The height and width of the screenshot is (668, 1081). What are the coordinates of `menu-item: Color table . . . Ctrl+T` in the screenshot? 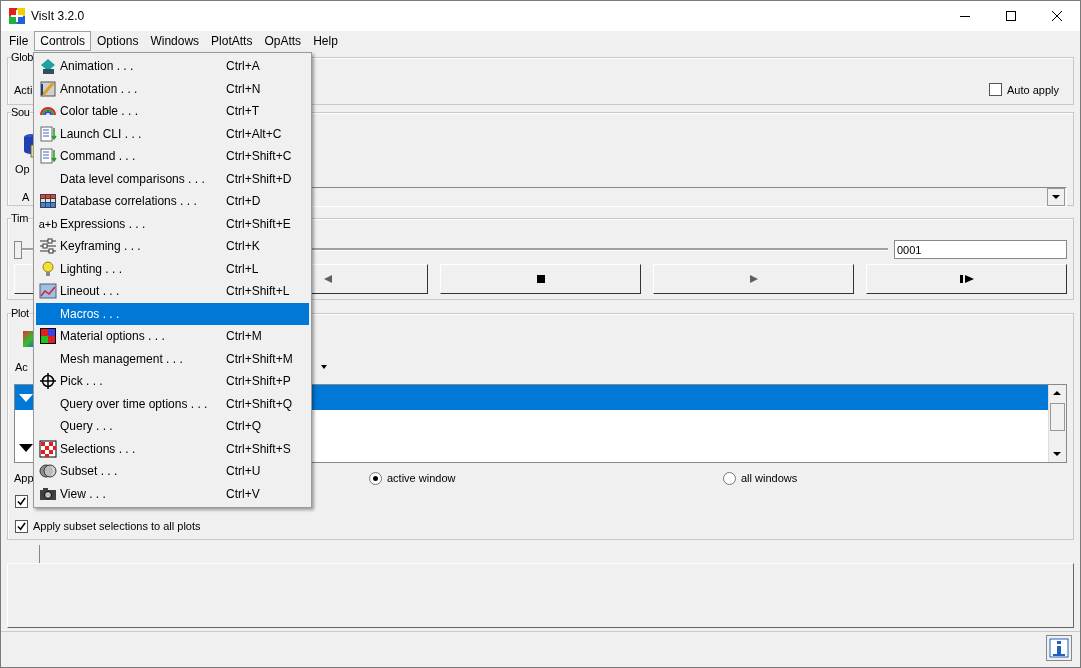 It's located at (172, 111).